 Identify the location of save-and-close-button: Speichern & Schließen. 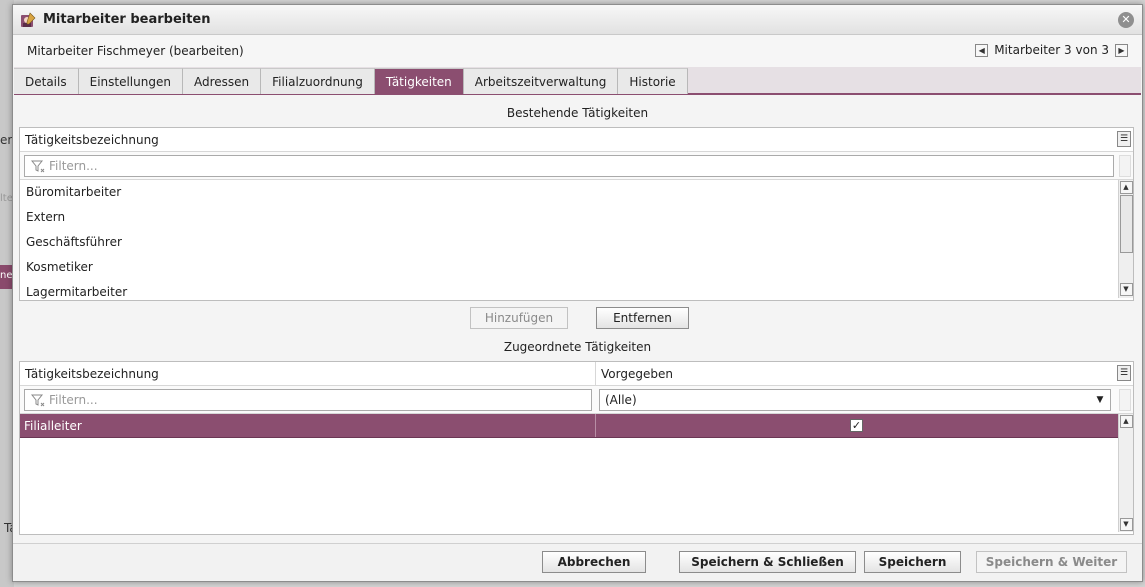
(767, 562).